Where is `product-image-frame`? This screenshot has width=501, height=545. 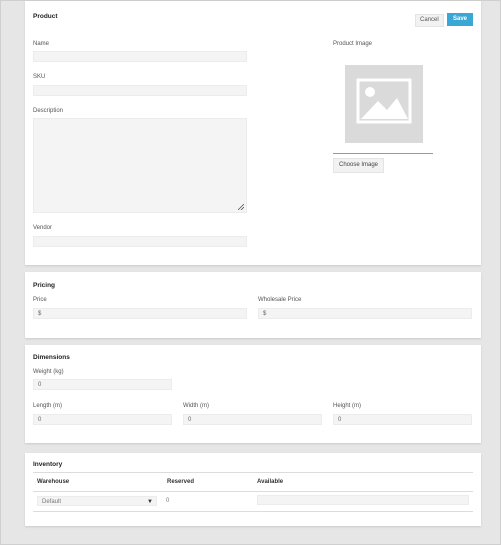
product-image-frame is located at coordinates (383, 103).